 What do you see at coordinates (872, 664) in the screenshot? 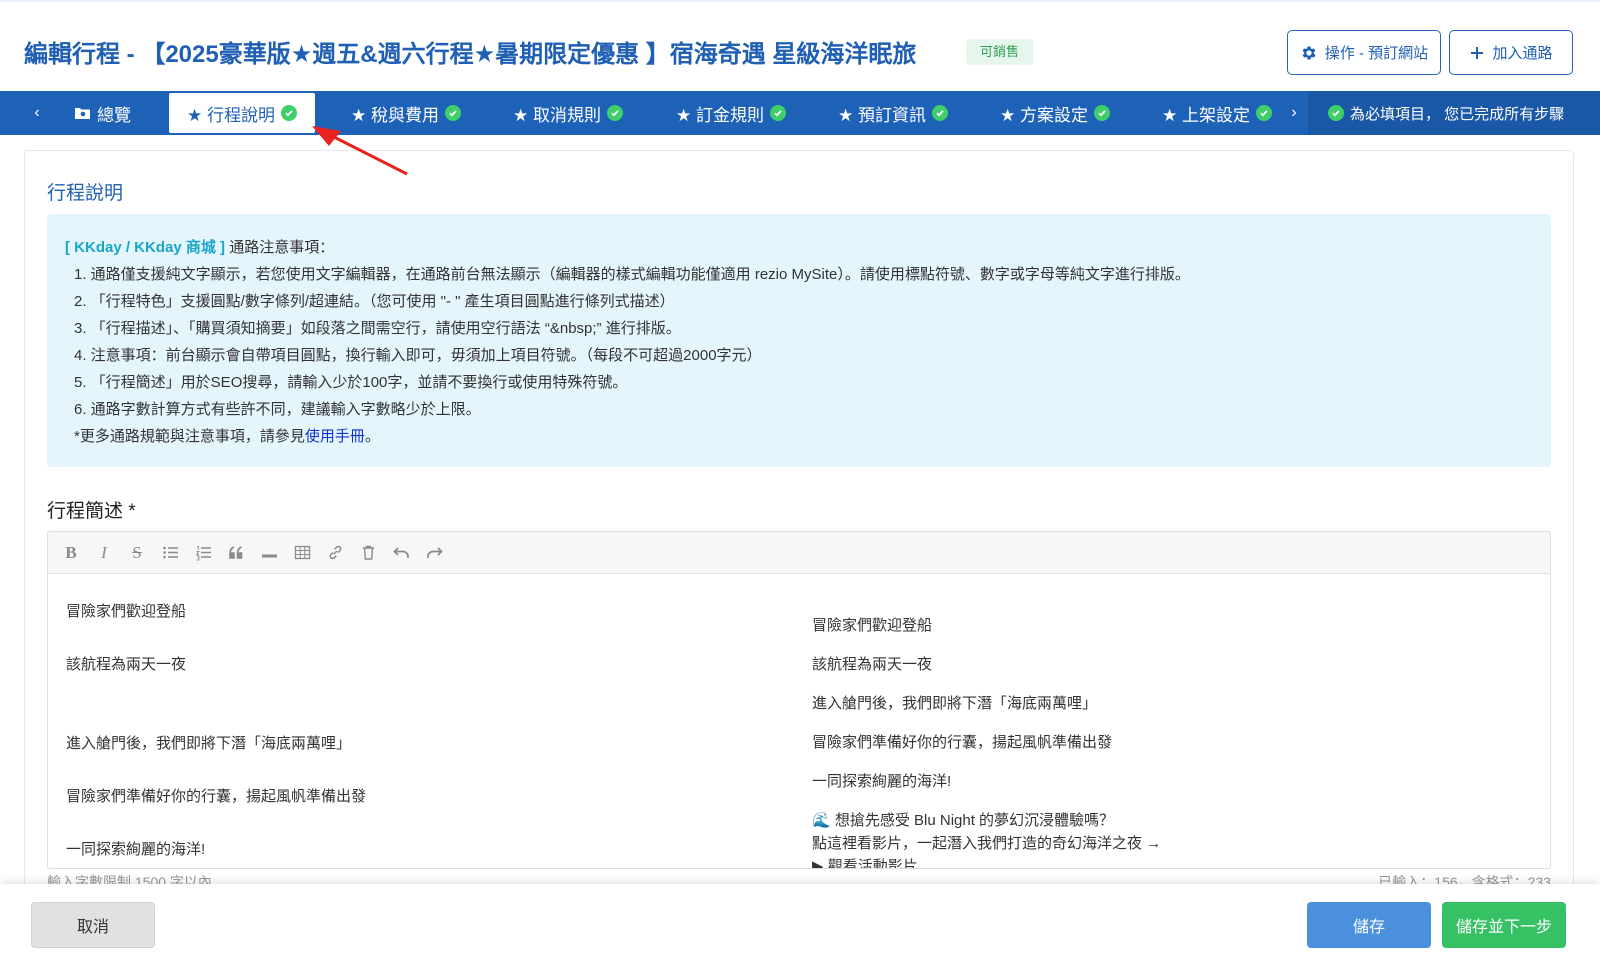
I see `preview-paragraph: 該航程為兩天一夜` at bounding box center [872, 664].